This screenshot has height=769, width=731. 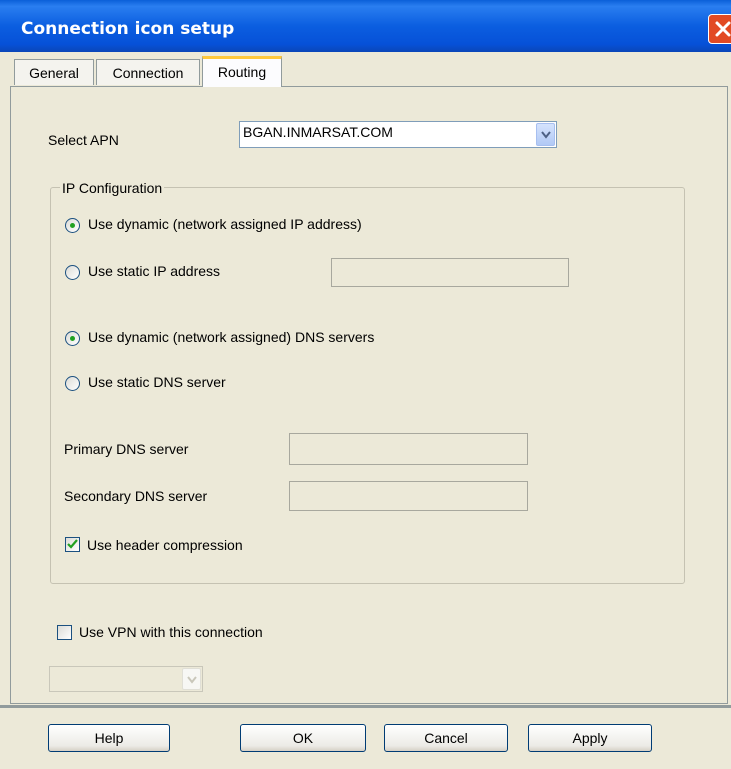 I want to click on cancel-button: Cancel, so click(x=446, y=738).